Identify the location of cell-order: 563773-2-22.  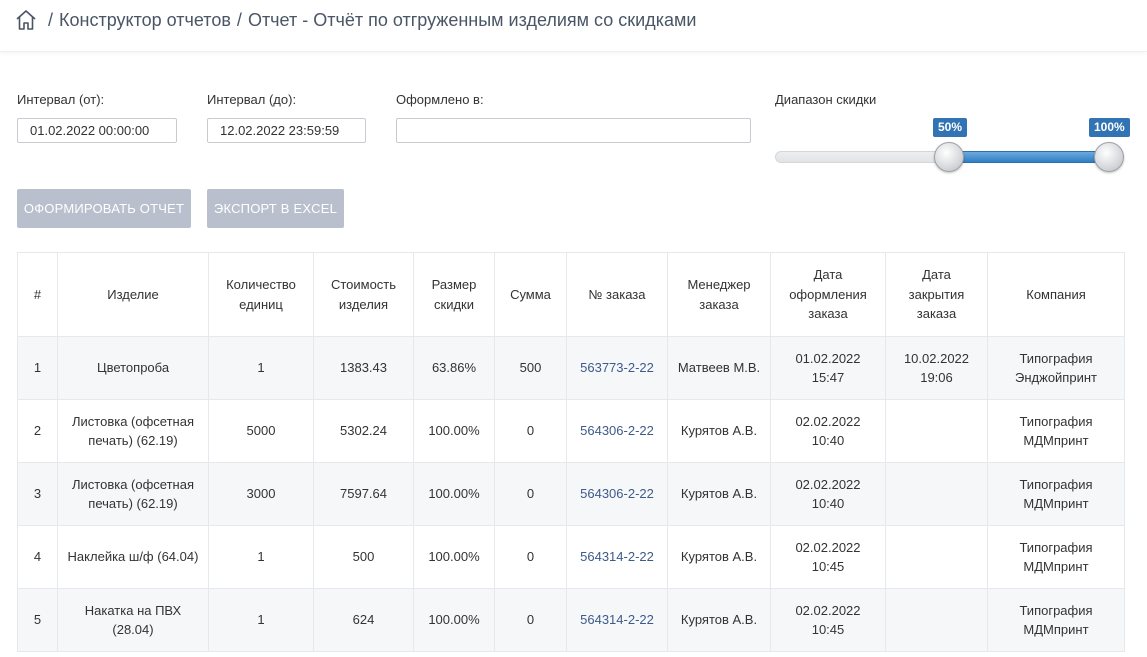
(617, 368).